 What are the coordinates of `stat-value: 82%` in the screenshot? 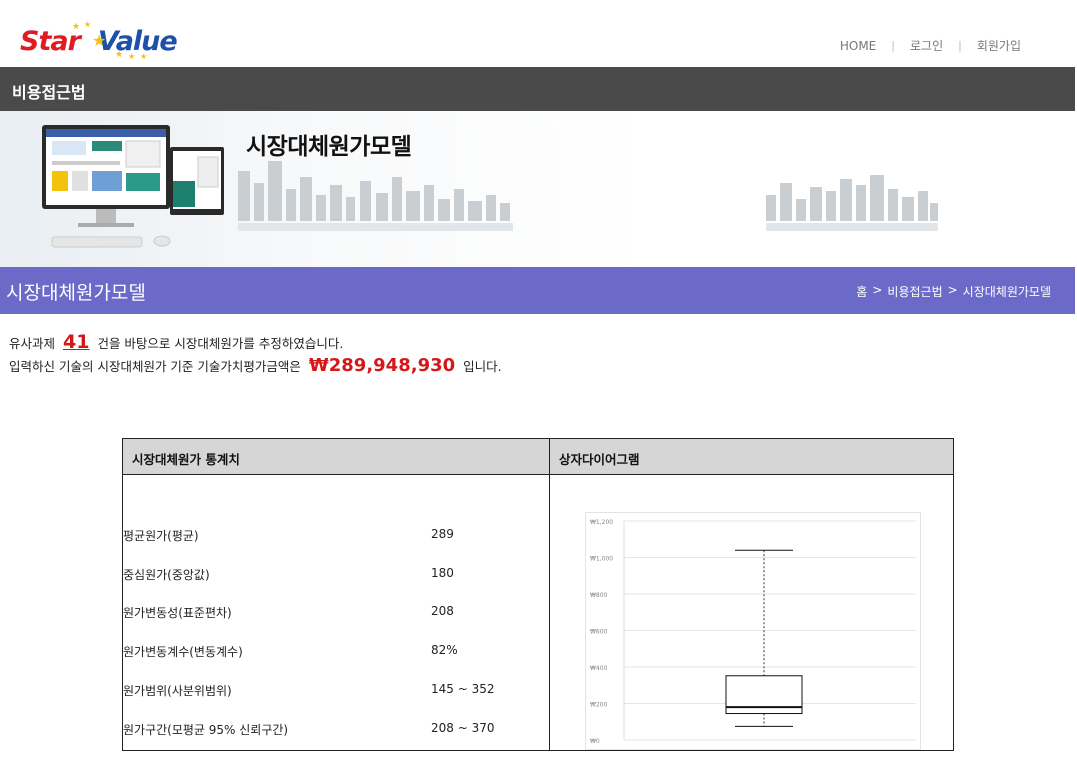 It's located at (444, 650).